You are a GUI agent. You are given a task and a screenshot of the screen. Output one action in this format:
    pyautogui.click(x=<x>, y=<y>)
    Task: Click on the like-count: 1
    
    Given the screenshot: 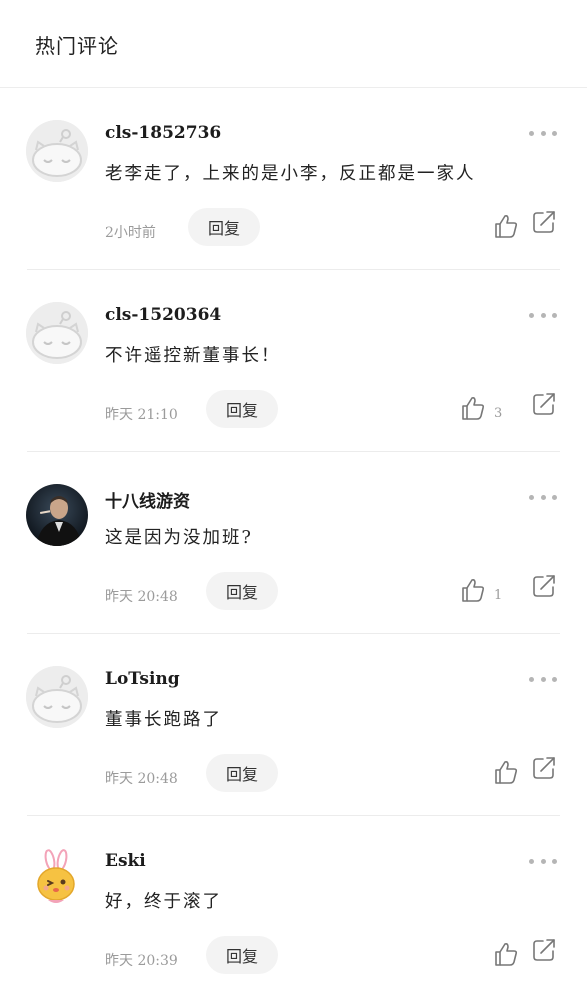 What is the action you would take?
    pyautogui.click(x=498, y=595)
    